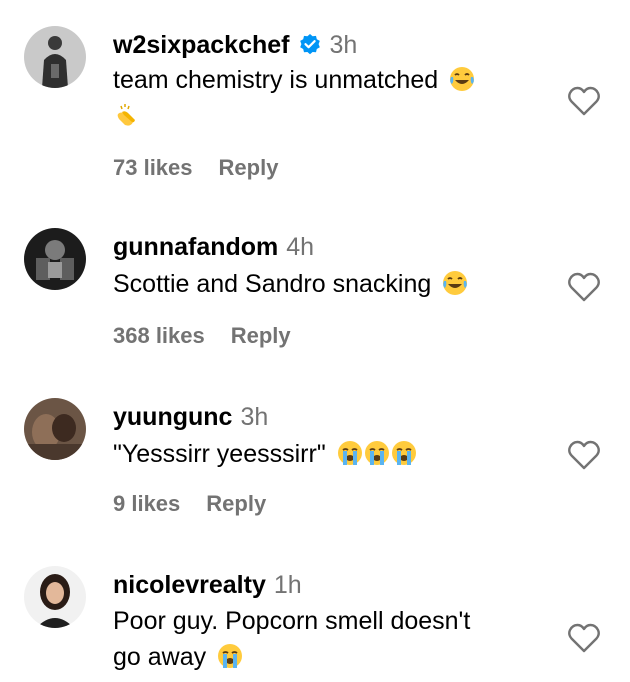 Image resolution: width=630 pixels, height=682 pixels. I want to click on comment-body: "Yesssirr yeesssirr", so click(219, 454).